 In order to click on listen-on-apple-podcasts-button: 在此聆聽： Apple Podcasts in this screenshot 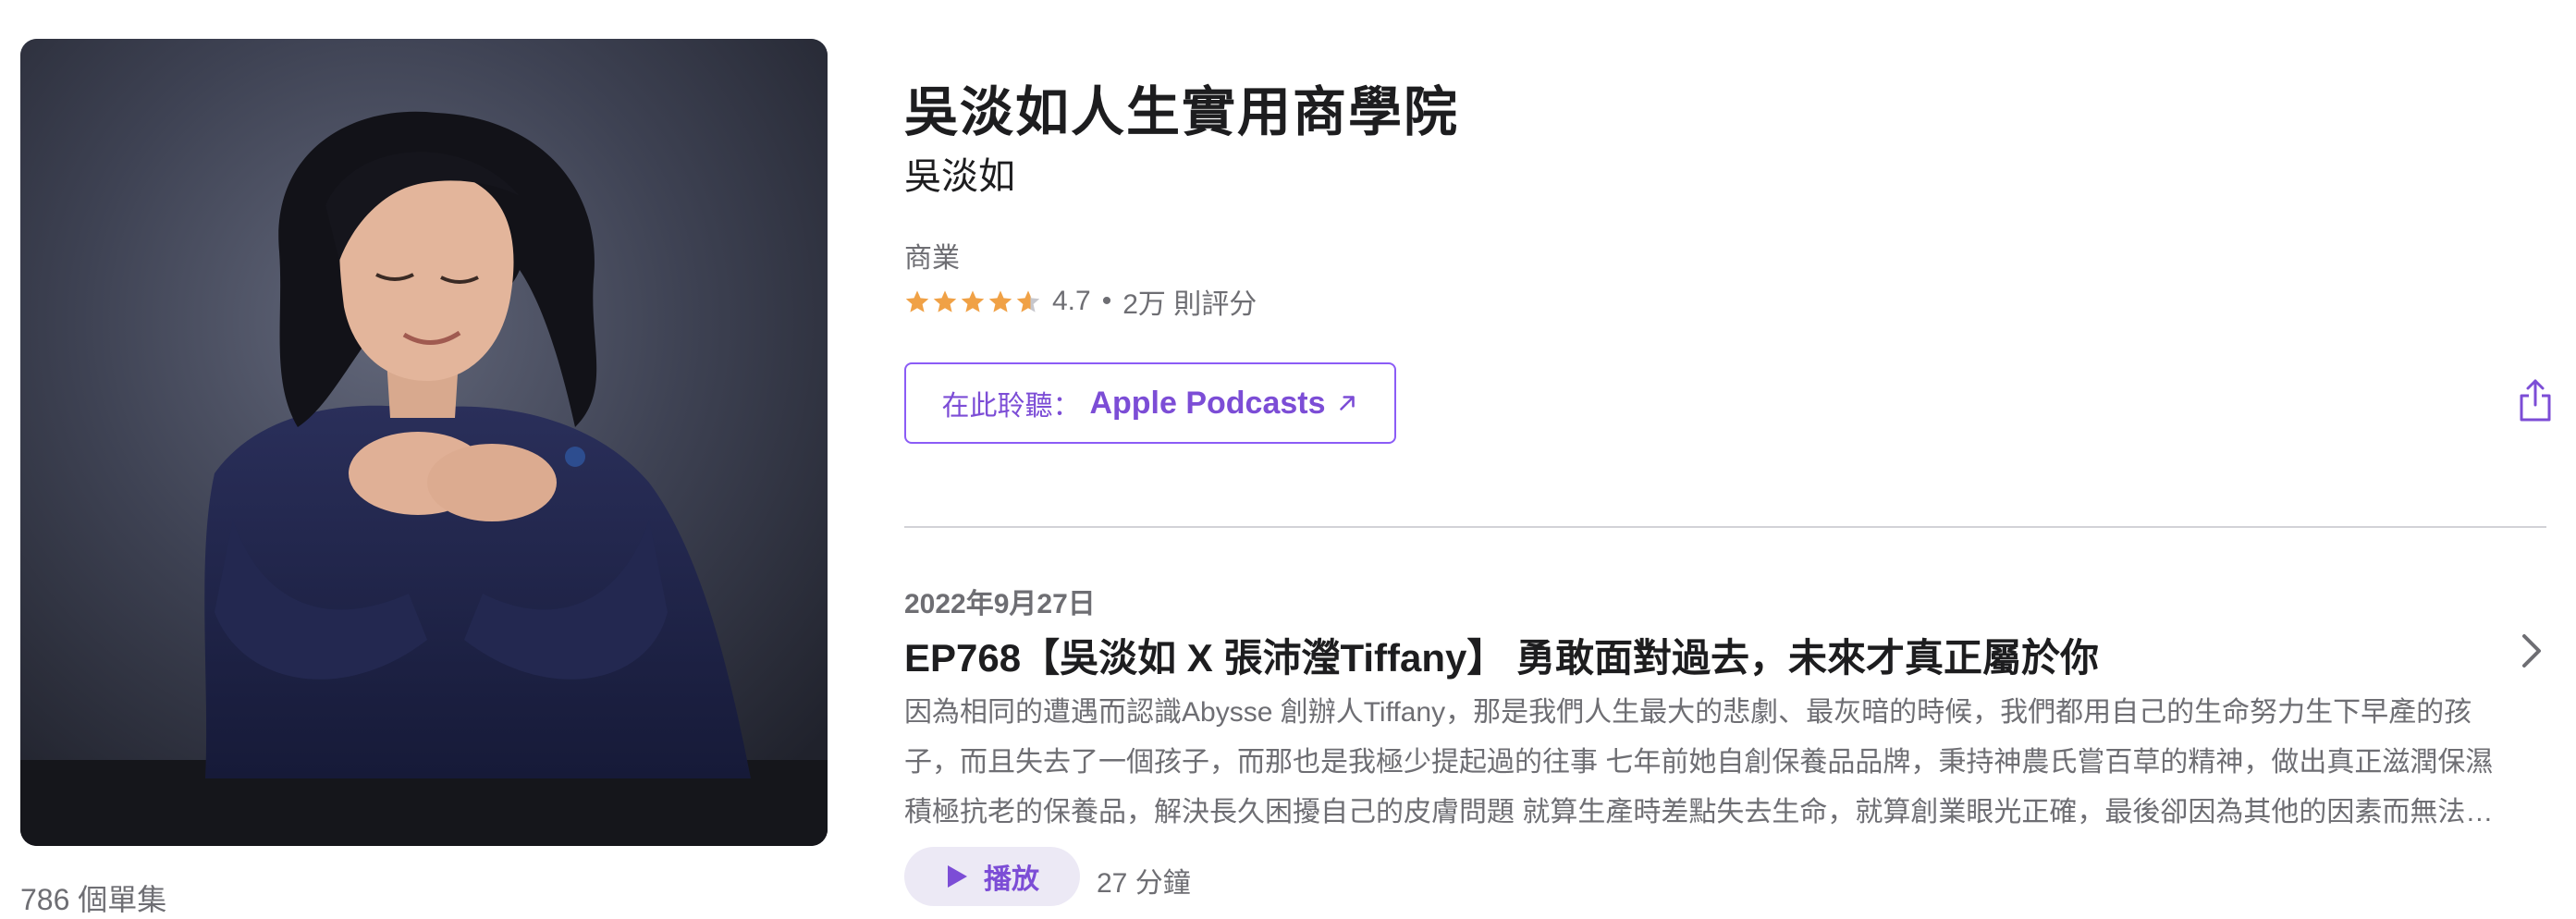, I will do `click(1150, 403)`.